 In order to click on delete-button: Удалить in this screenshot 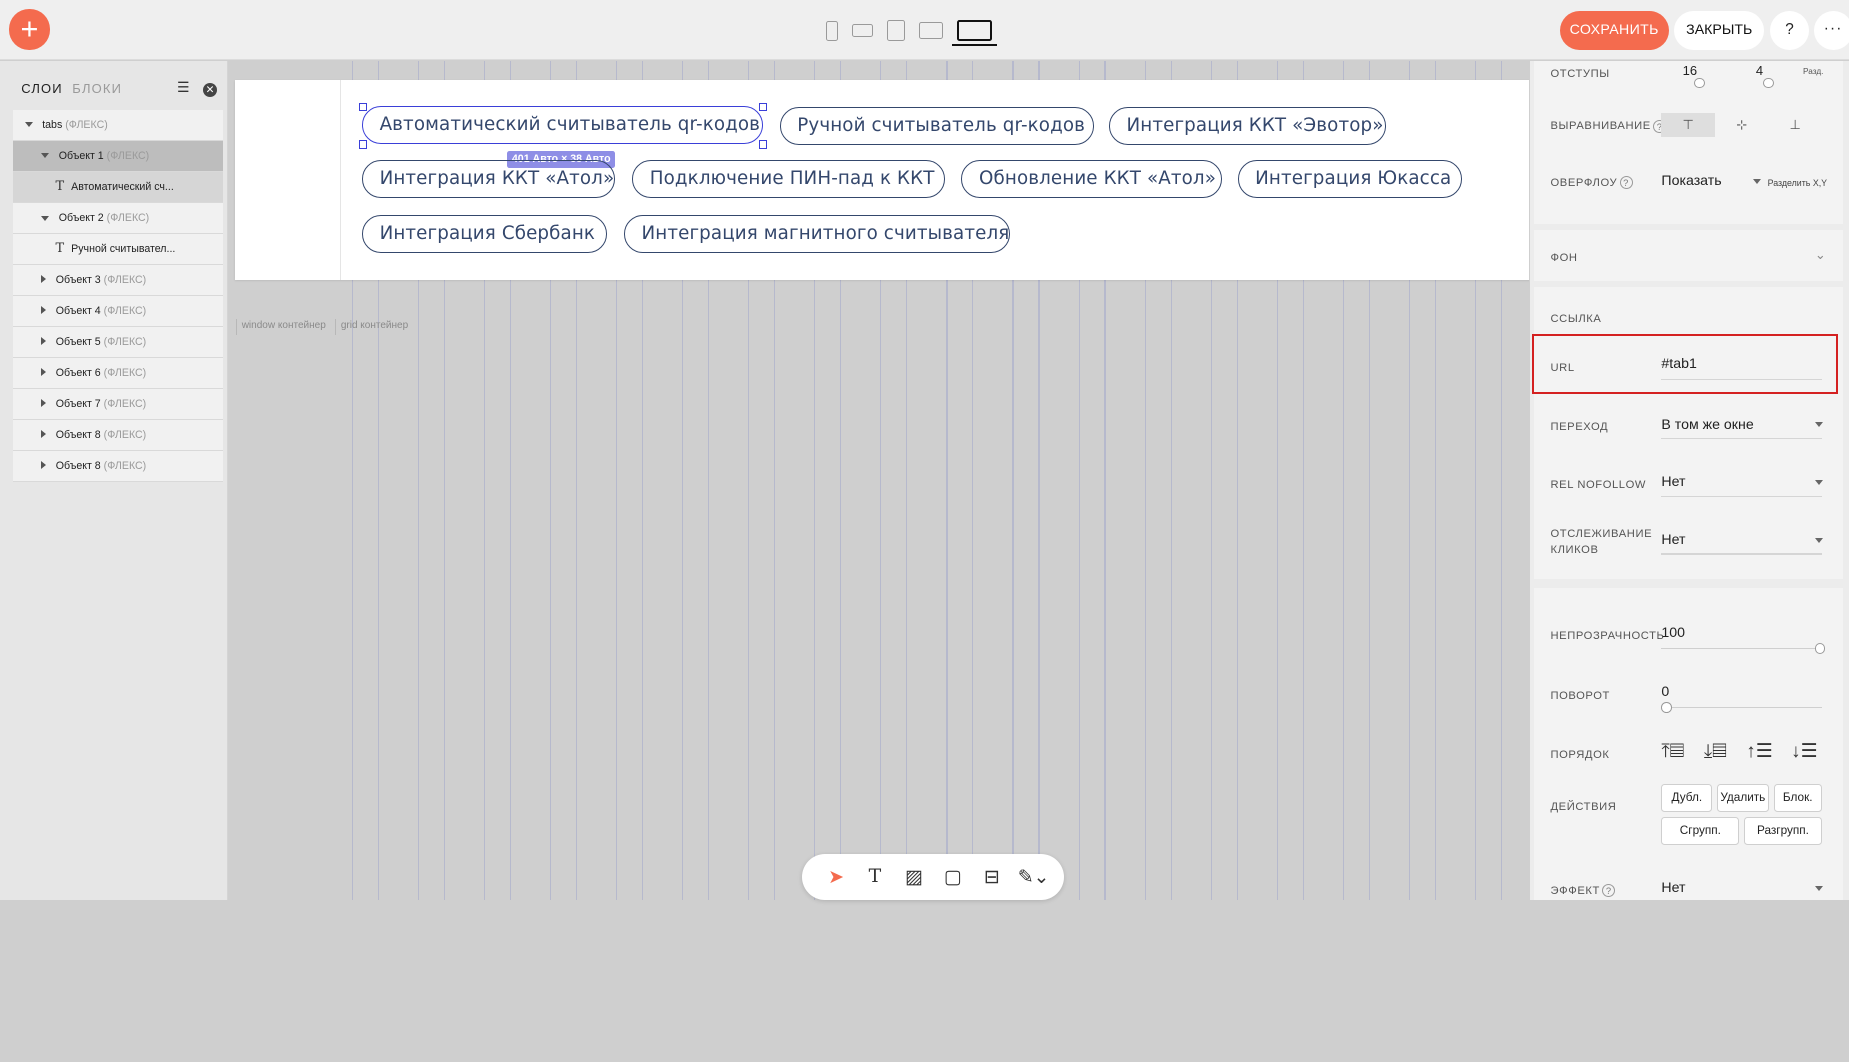, I will do `click(1742, 797)`.